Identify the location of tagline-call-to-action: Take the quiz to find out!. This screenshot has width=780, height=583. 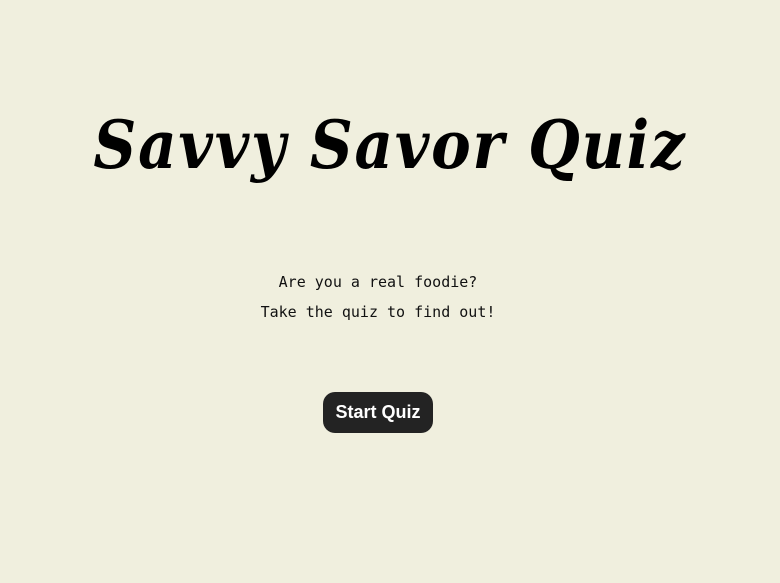
(378, 312).